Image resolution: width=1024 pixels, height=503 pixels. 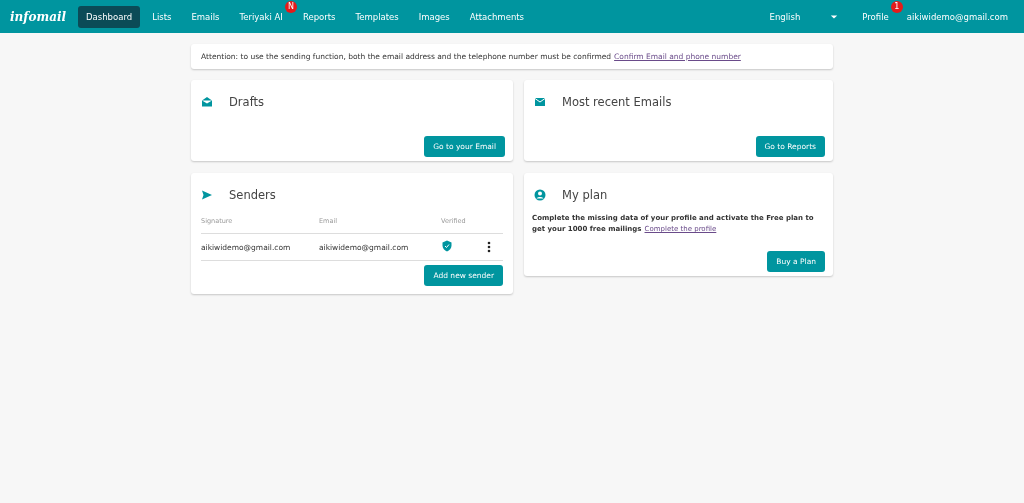 What do you see at coordinates (834, 16) in the screenshot?
I see `caret-icon` at bounding box center [834, 16].